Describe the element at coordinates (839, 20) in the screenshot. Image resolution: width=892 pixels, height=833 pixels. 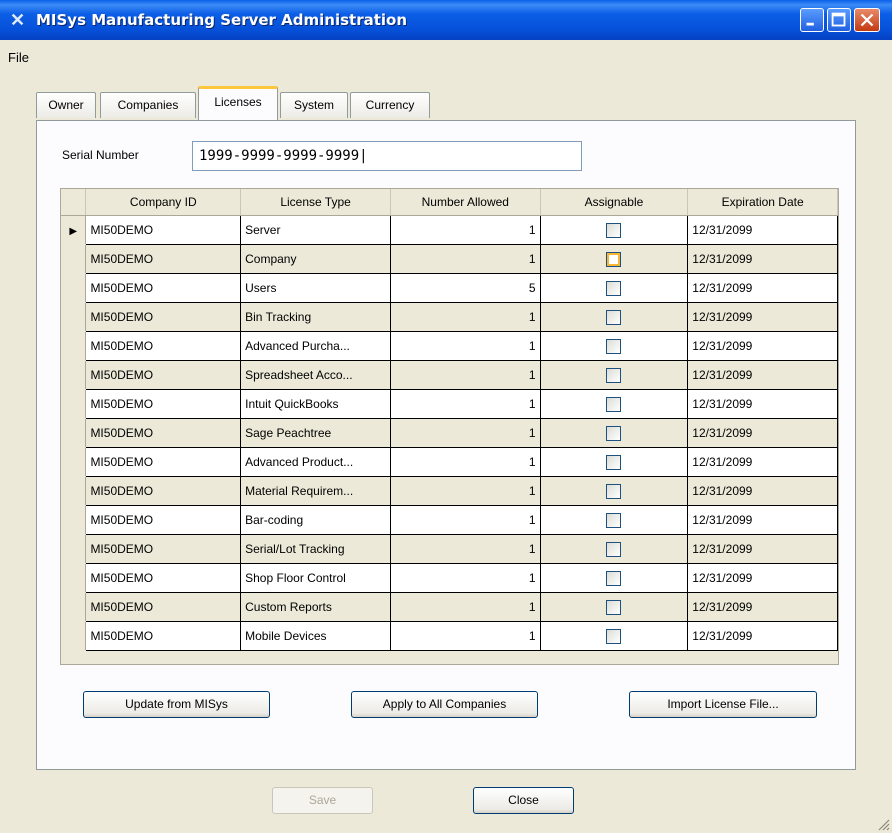
I see `maximize-button` at that location.